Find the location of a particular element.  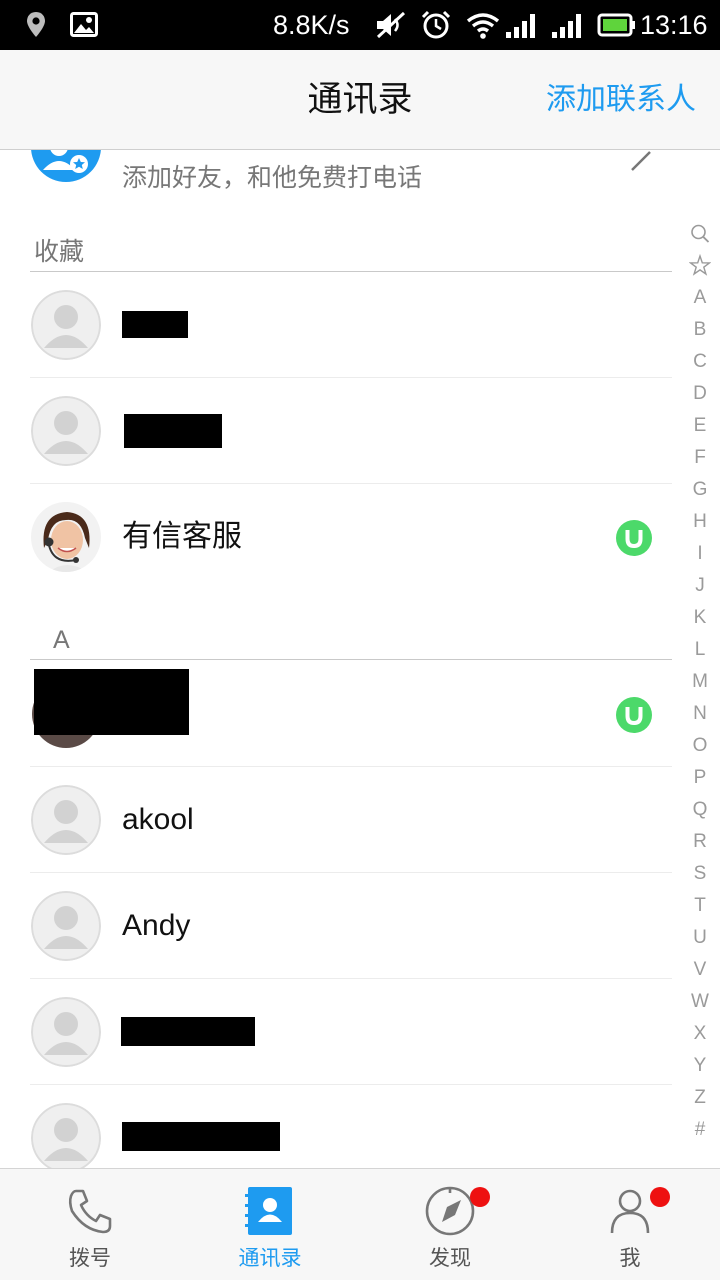

index-letter: V is located at coordinates (700, 970).